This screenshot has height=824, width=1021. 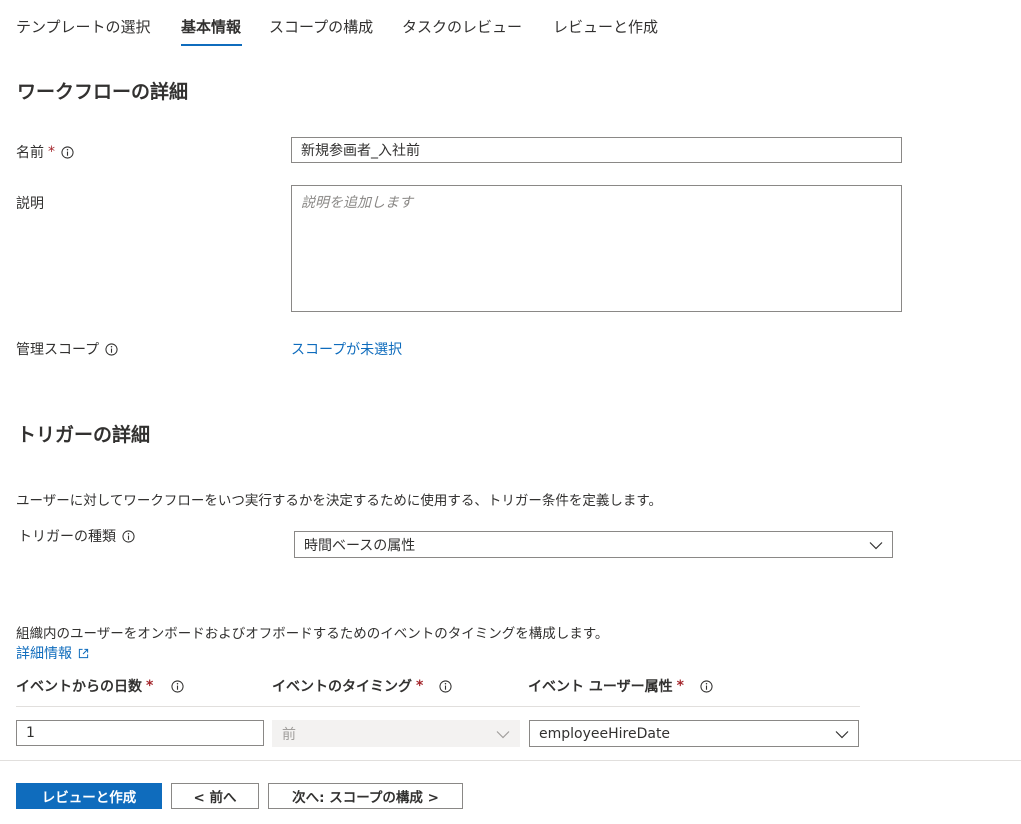 What do you see at coordinates (605, 26) in the screenshot?
I see `tab-review-create: レビューと作成` at bounding box center [605, 26].